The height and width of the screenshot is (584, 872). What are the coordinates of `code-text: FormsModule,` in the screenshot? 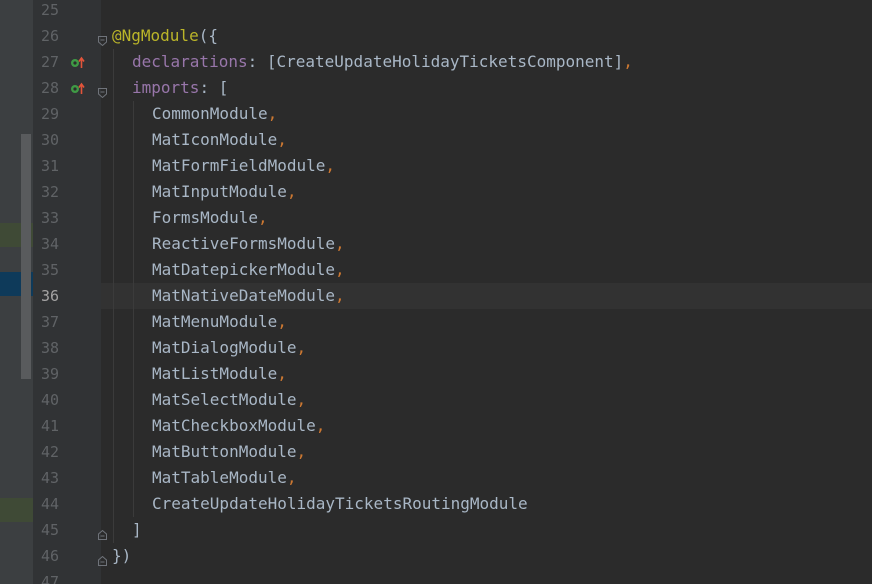 It's located at (210, 218).